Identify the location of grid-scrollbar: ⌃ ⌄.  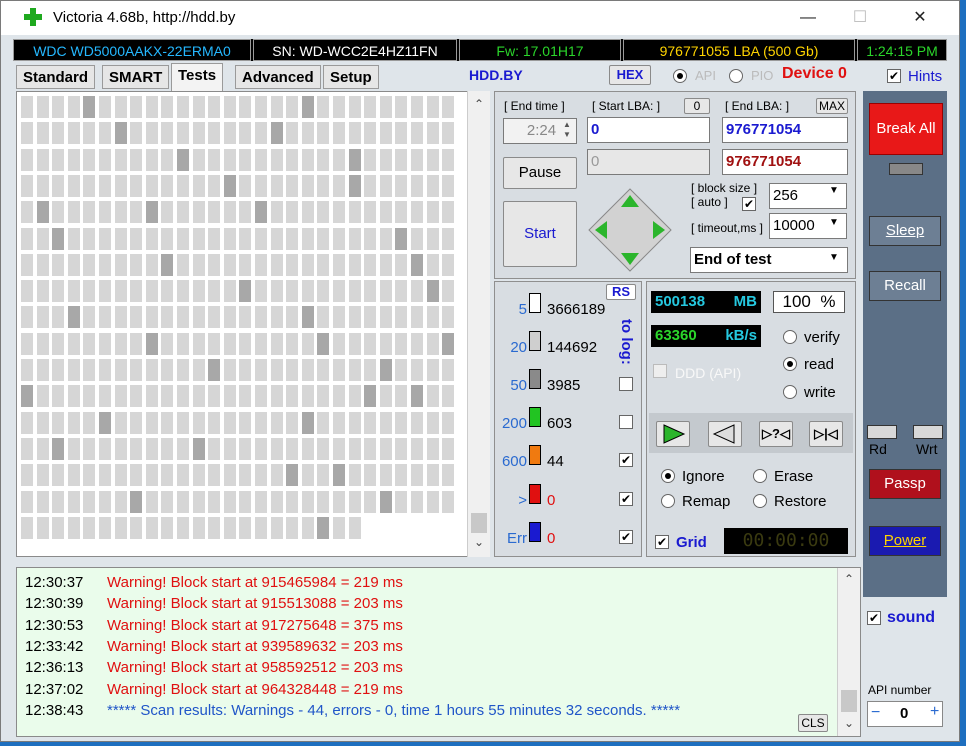
(478, 324).